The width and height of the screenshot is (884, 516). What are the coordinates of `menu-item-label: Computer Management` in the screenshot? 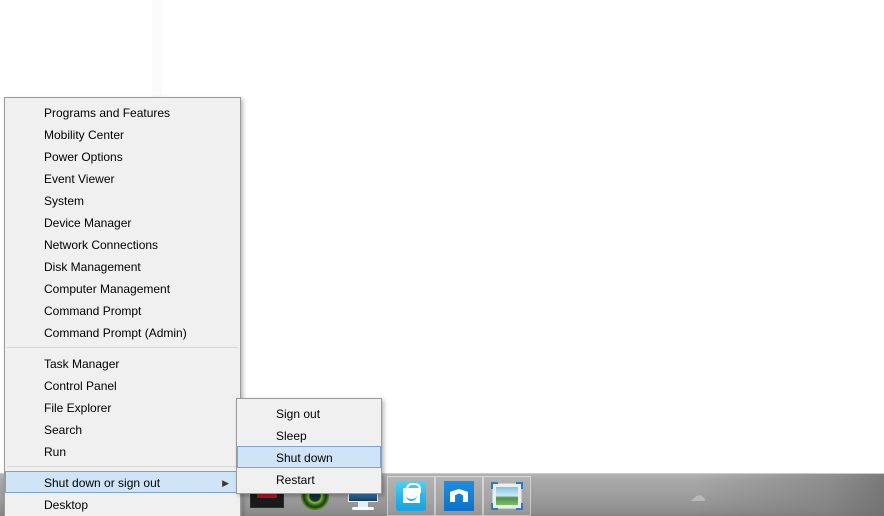 It's located at (107, 289).